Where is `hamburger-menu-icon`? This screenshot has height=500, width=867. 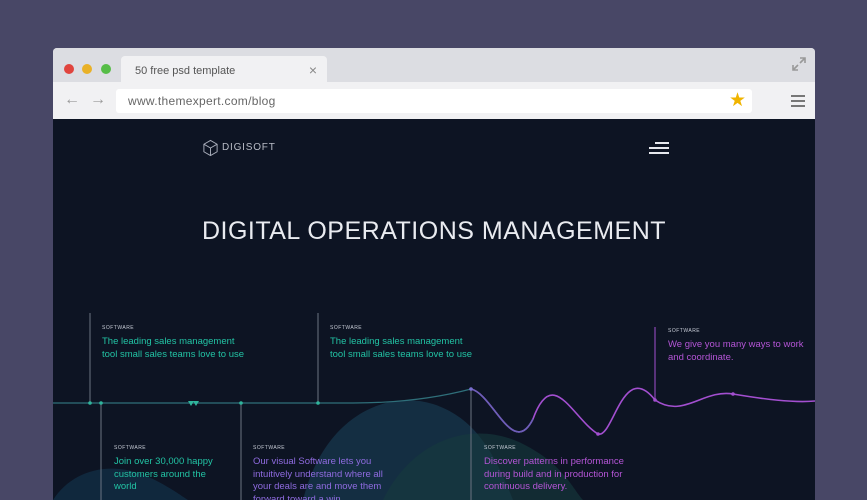
hamburger-menu-icon is located at coordinates (659, 148).